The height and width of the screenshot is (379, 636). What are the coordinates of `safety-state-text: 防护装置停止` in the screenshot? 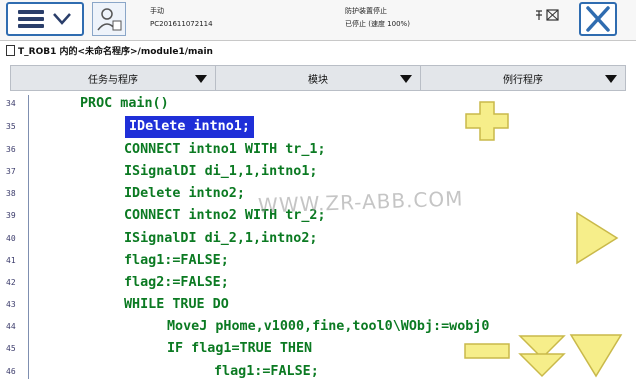 It's located at (366, 11).